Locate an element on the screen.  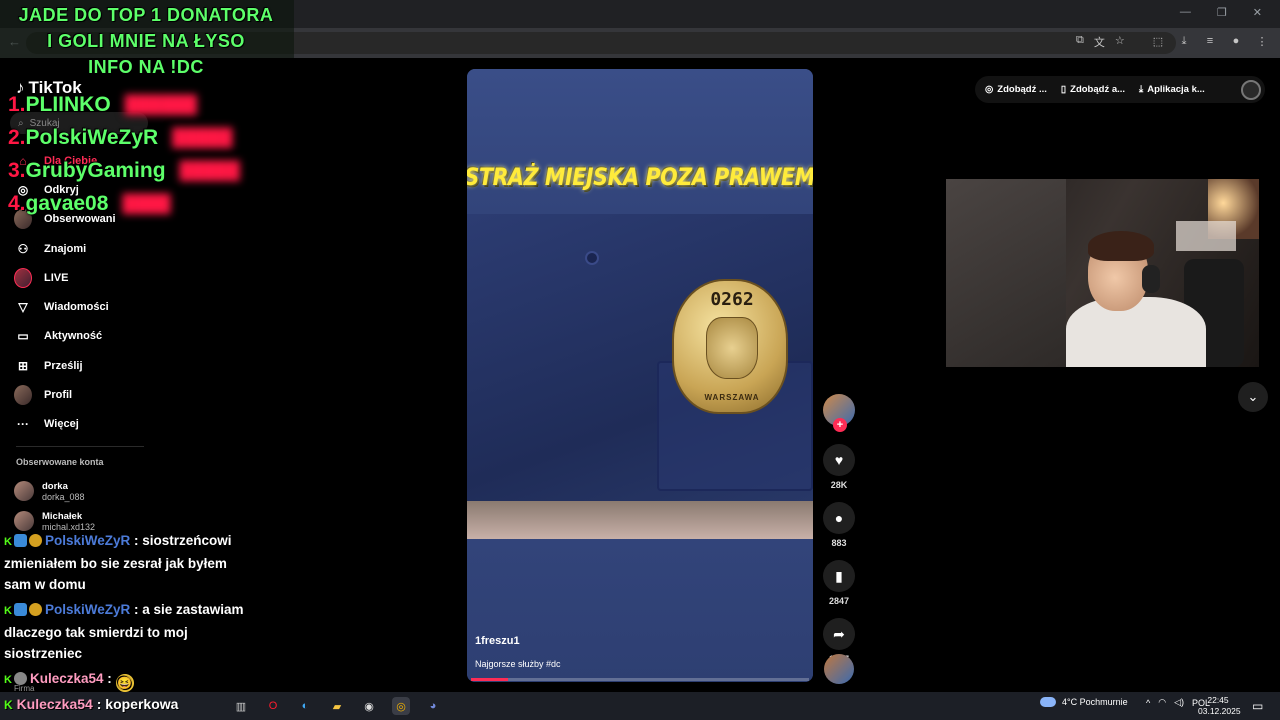
sidebar-divider is located at coordinates (80, 446).